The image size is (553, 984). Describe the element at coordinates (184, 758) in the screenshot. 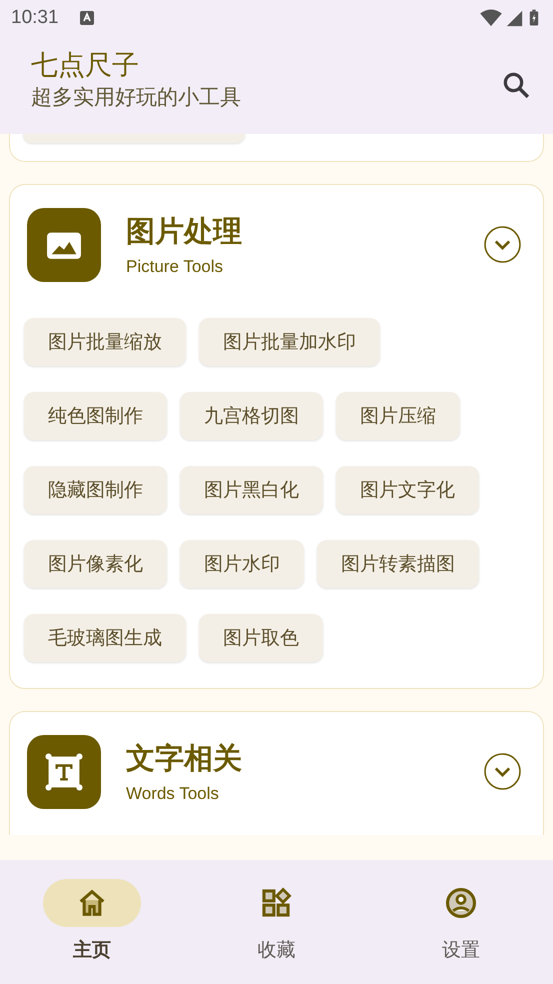

I see `section-title: 文字相关` at that location.